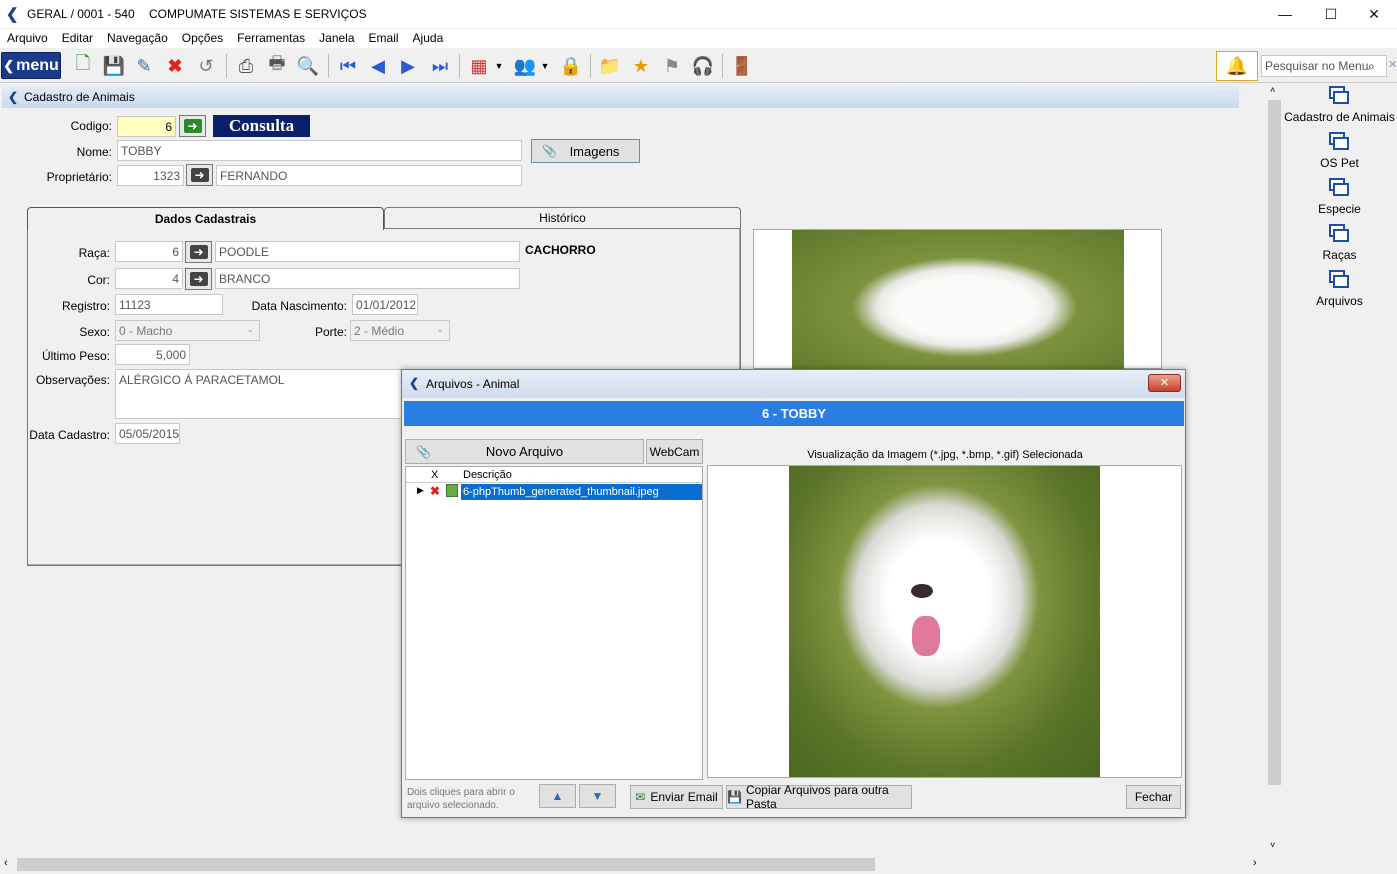  Describe the element at coordinates (440, 66) in the screenshot. I see `last-record-icon: ⏭` at that location.